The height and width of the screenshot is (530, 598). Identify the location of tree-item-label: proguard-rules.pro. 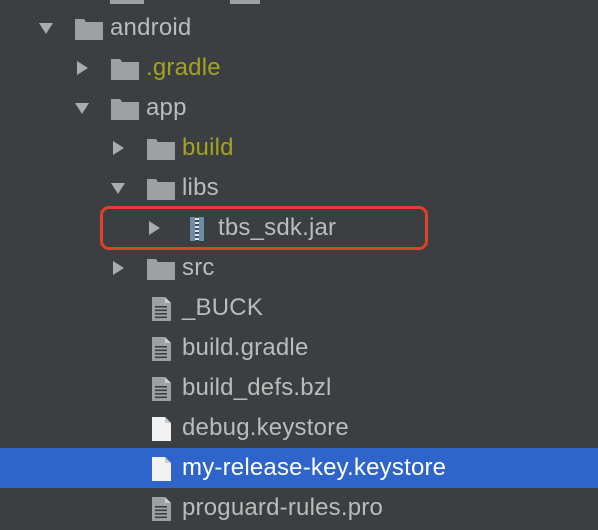
(283, 507).